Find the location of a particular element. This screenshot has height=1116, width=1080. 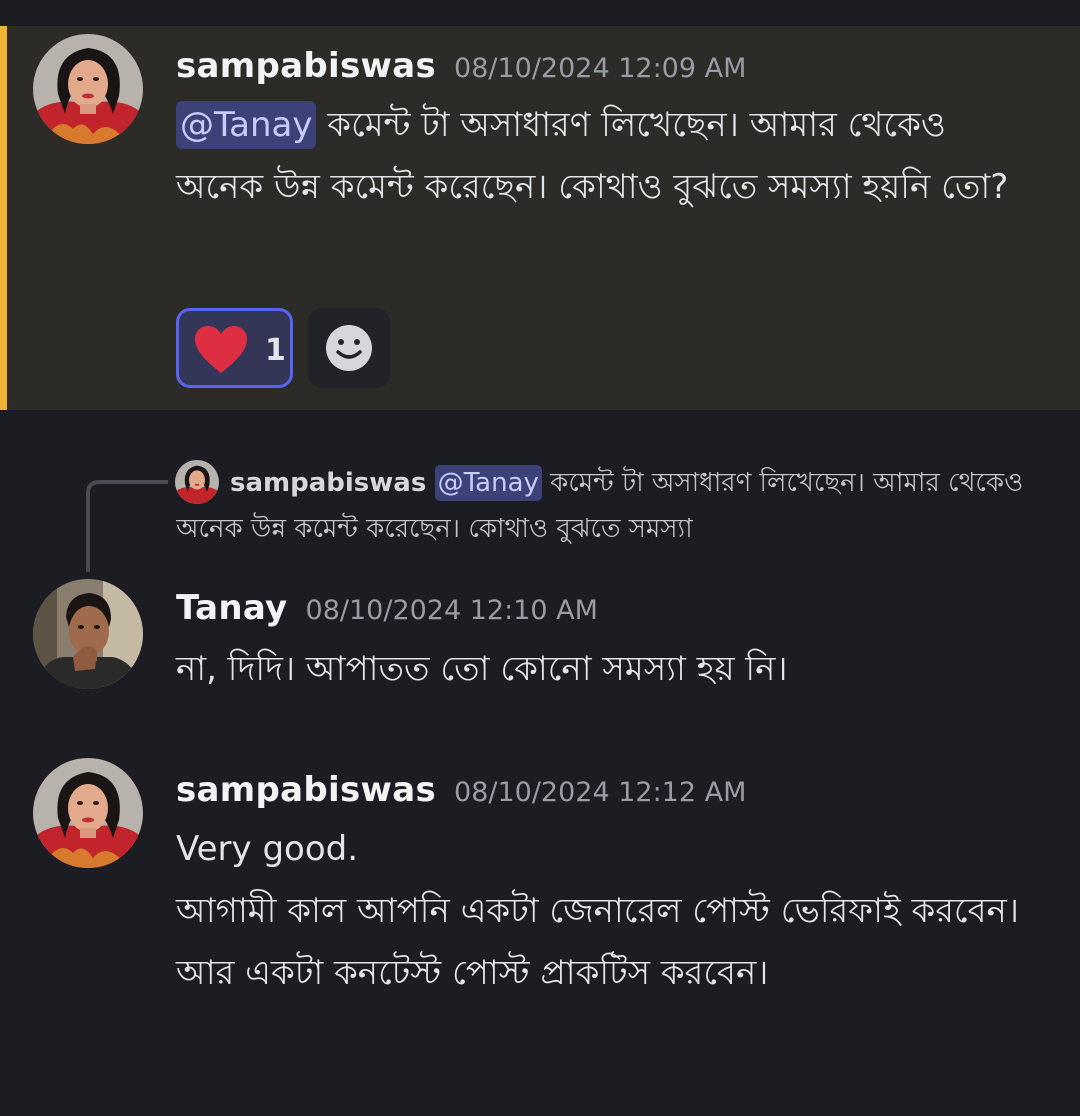

reply-username: sampabiswas is located at coordinates (328, 483).